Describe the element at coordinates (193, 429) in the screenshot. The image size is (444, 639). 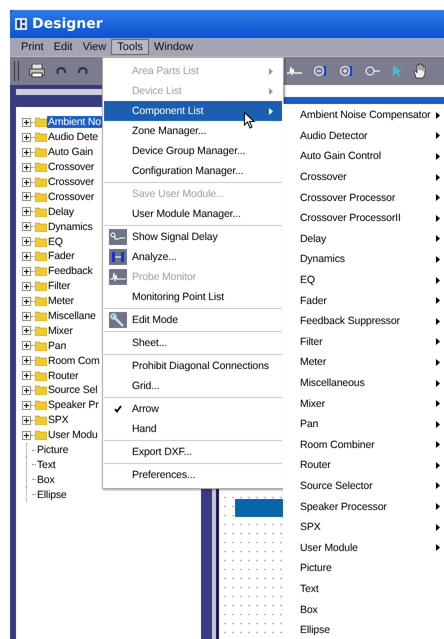
I see `menu-item: Hand` at that location.